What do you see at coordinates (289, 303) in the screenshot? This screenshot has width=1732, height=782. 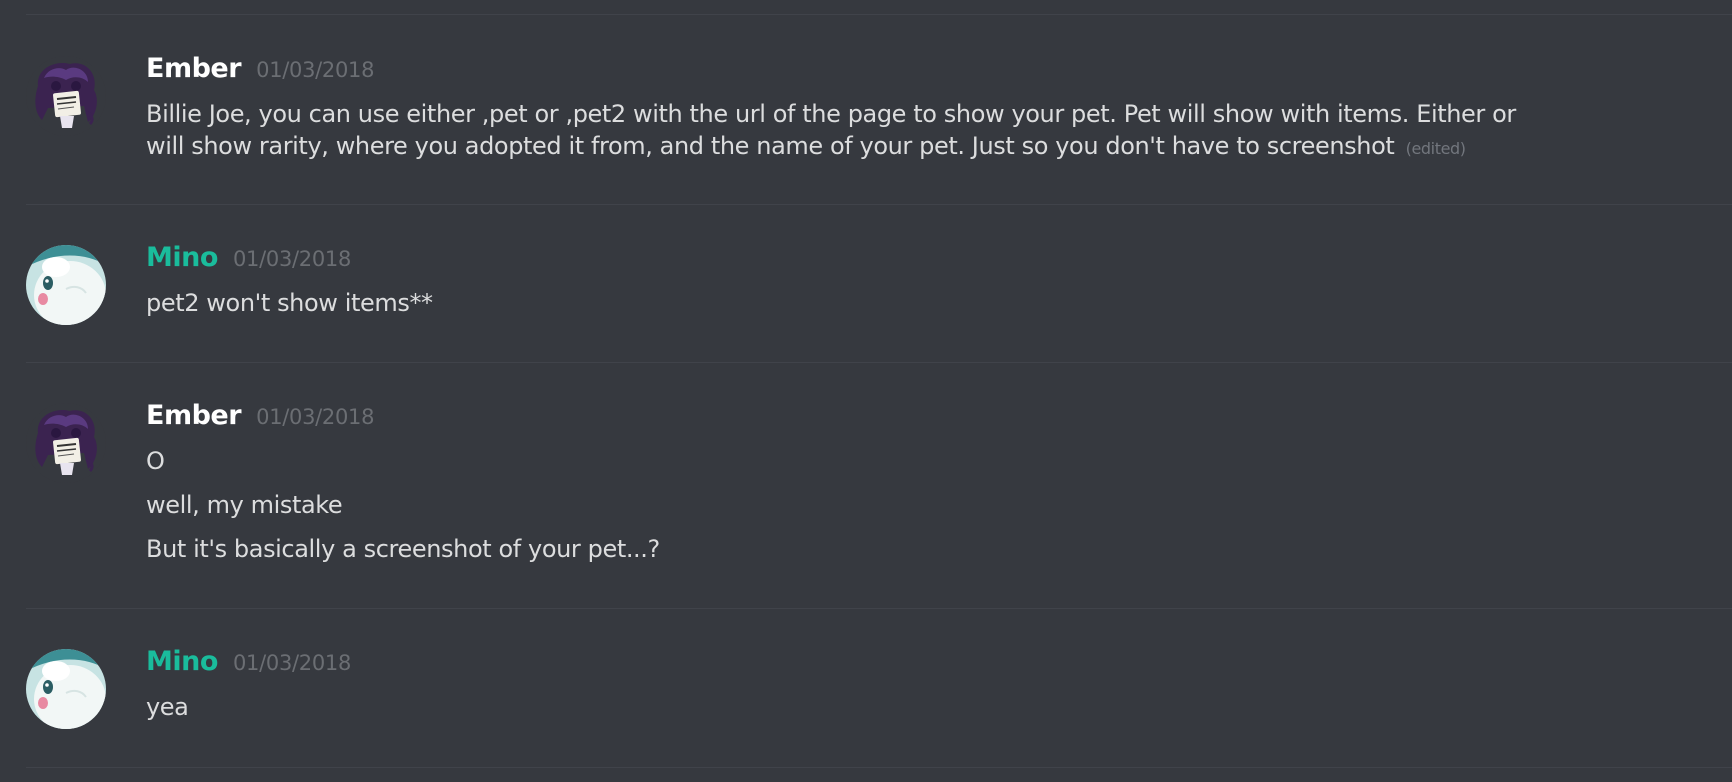 I see `message-line: pet2 won't show items**` at bounding box center [289, 303].